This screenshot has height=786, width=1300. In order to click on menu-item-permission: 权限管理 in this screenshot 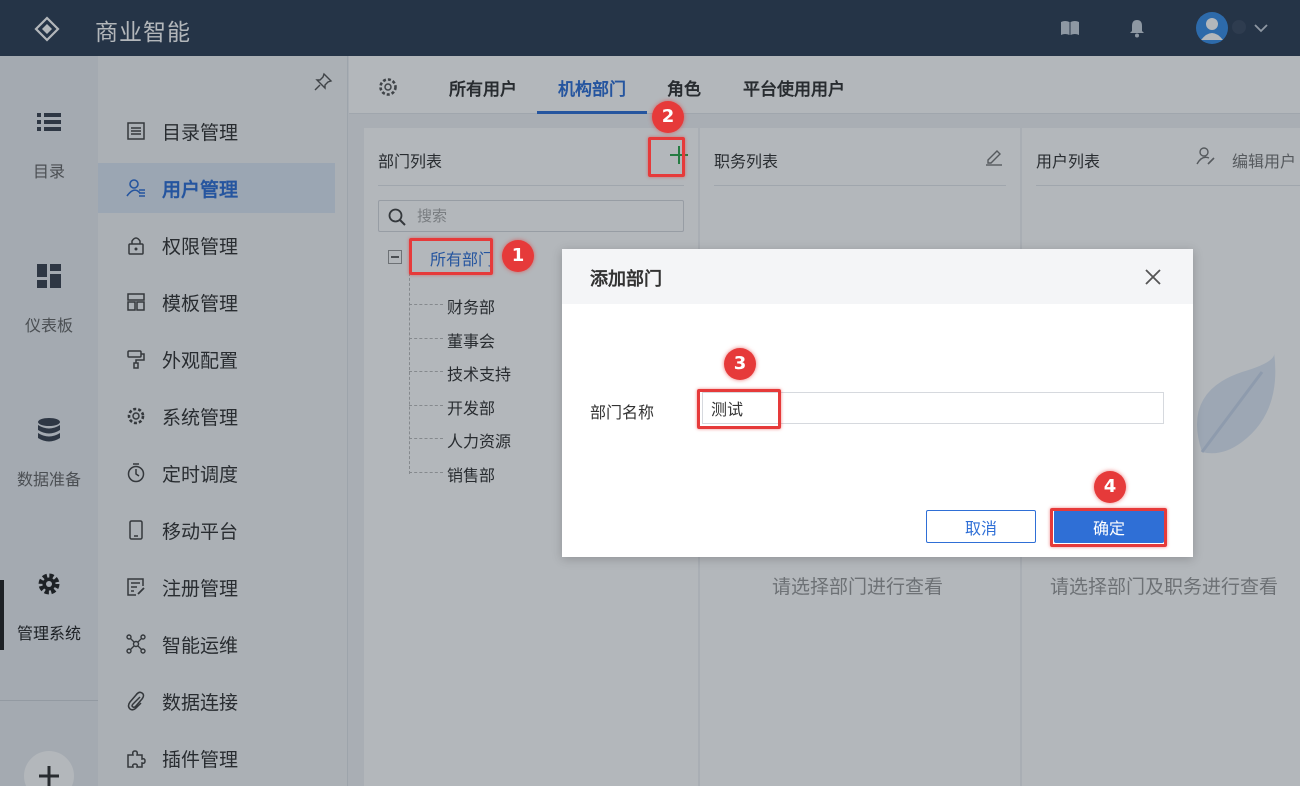, I will do `click(216, 245)`.